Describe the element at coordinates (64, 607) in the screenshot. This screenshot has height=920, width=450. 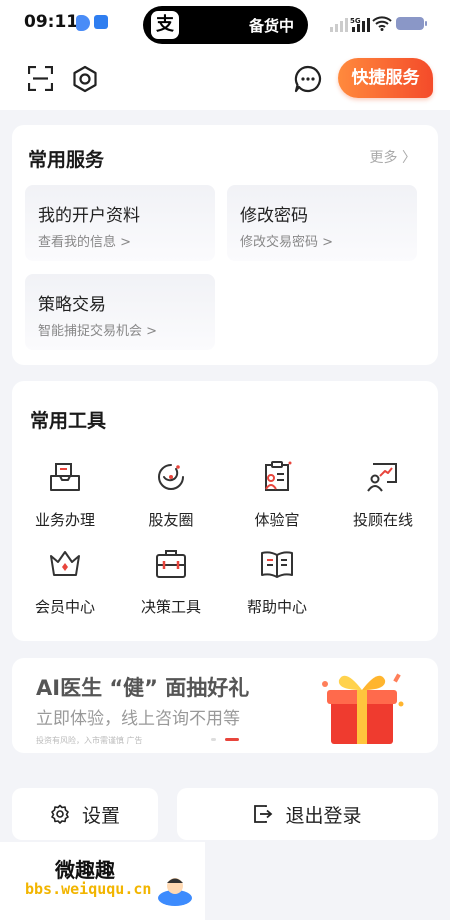
I see `tool-label: 会员中心` at that location.